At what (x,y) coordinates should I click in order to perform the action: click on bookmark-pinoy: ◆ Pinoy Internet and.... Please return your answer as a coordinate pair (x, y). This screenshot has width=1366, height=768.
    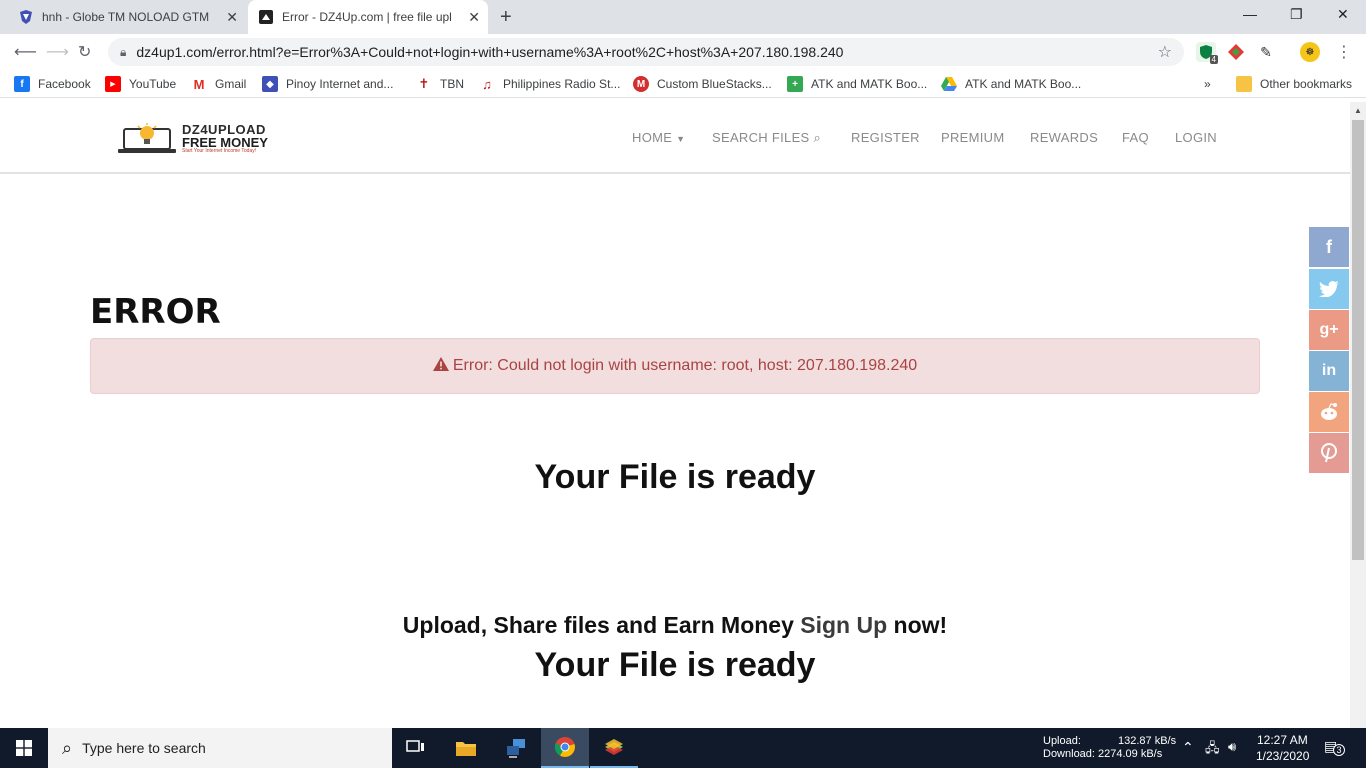
    Looking at the image, I should click on (327, 84).